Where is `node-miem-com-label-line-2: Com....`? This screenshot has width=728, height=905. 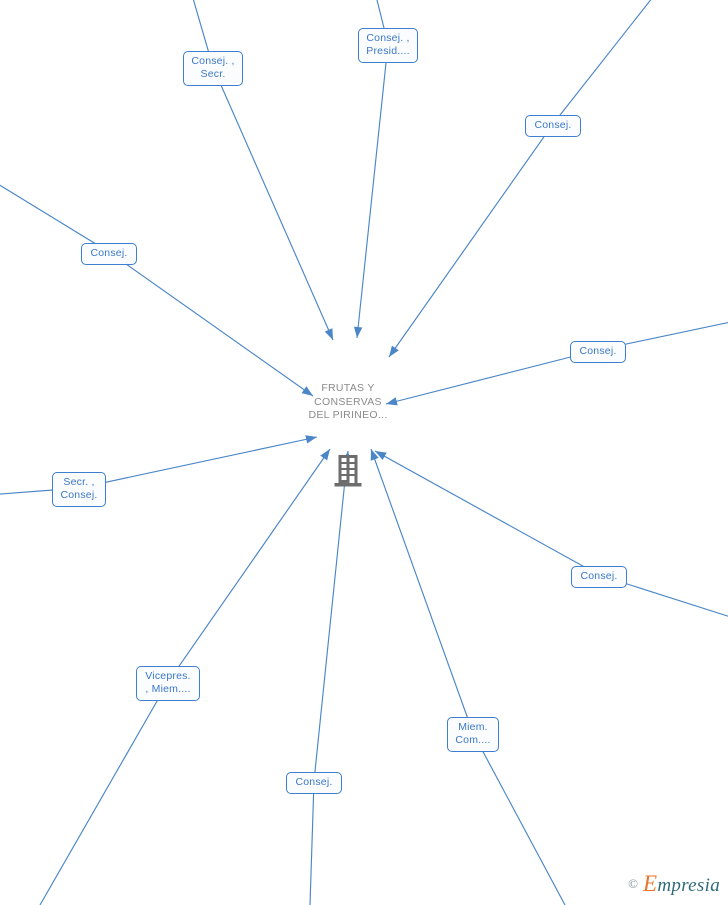 node-miem-com-label-line-2: Com.... is located at coordinates (473, 740).